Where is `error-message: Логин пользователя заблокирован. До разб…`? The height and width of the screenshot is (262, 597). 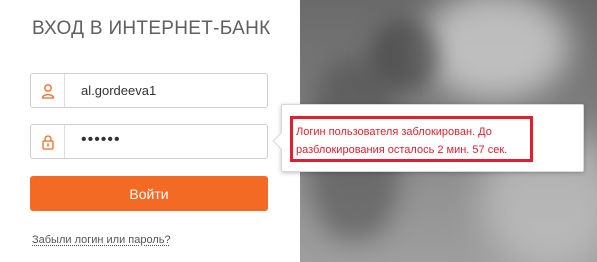 error-message: Логин пользователя заблокирован. До разб… is located at coordinates (411, 139).